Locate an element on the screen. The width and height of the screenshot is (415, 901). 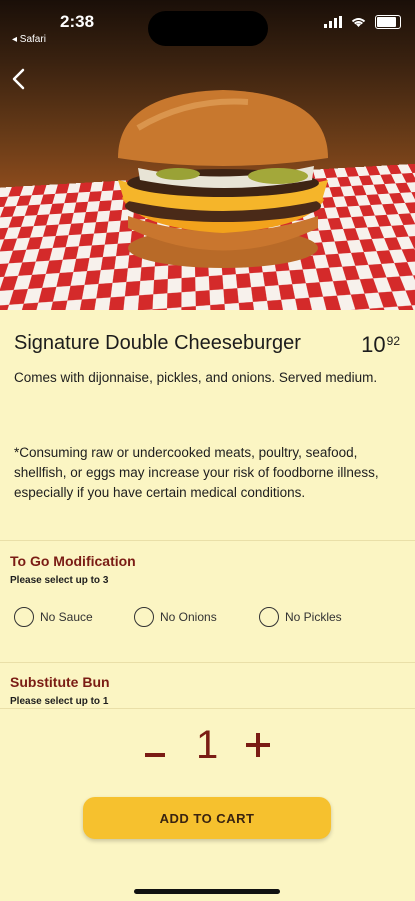
increase-quantity-button is located at coordinates (258, 745).